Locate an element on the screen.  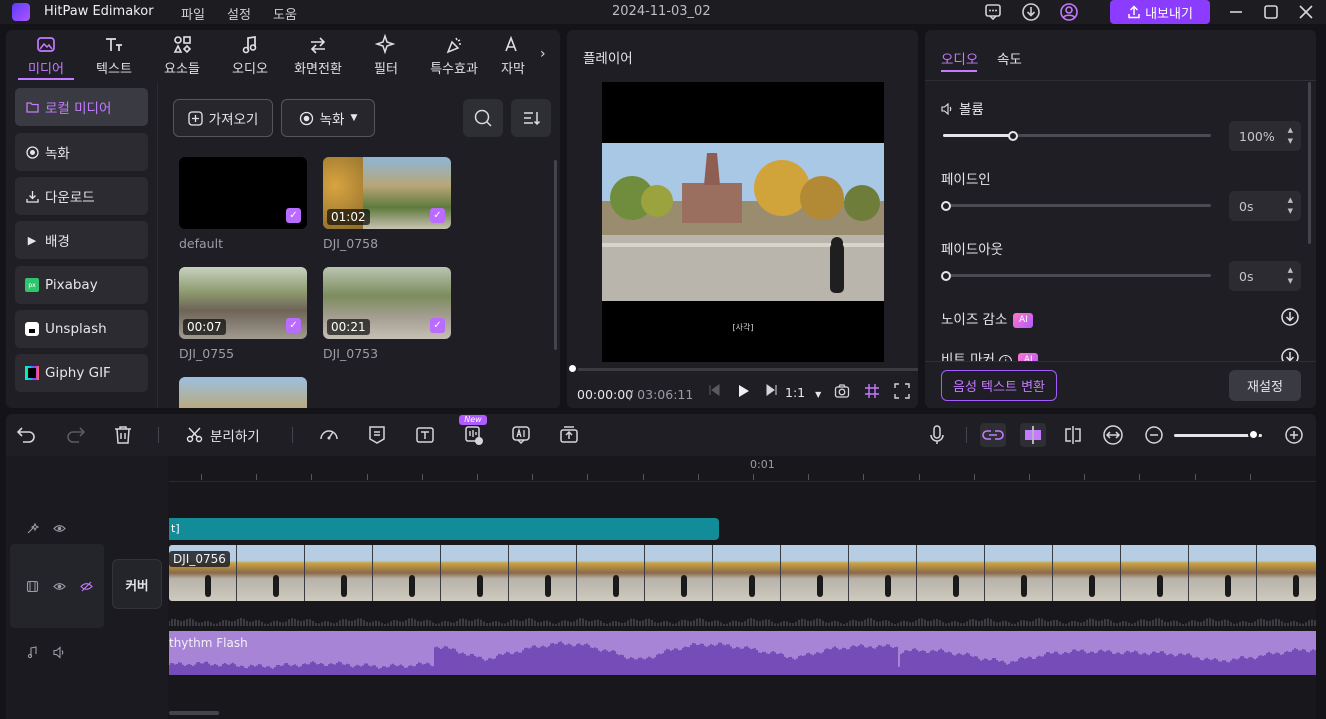
ai-music-icon is located at coordinates (474, 435).